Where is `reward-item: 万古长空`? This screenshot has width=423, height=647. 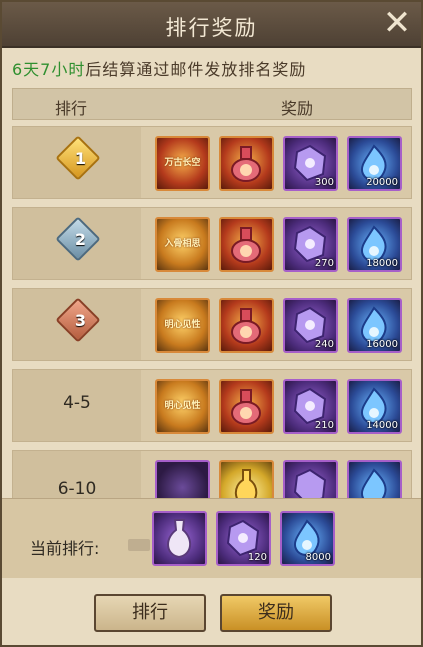 reward-item: 万古长空 is located at coordinates (182, 163).